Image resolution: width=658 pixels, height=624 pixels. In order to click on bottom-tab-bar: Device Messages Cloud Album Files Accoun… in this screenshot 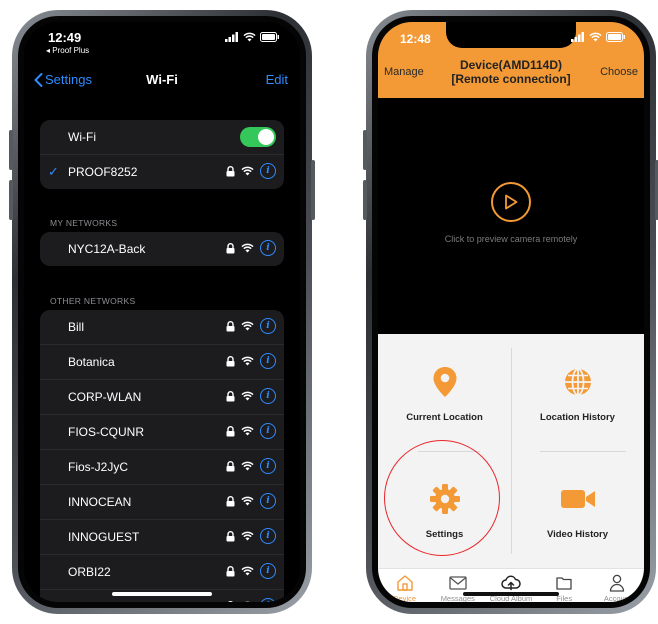, I will do `click(511, 585)`.